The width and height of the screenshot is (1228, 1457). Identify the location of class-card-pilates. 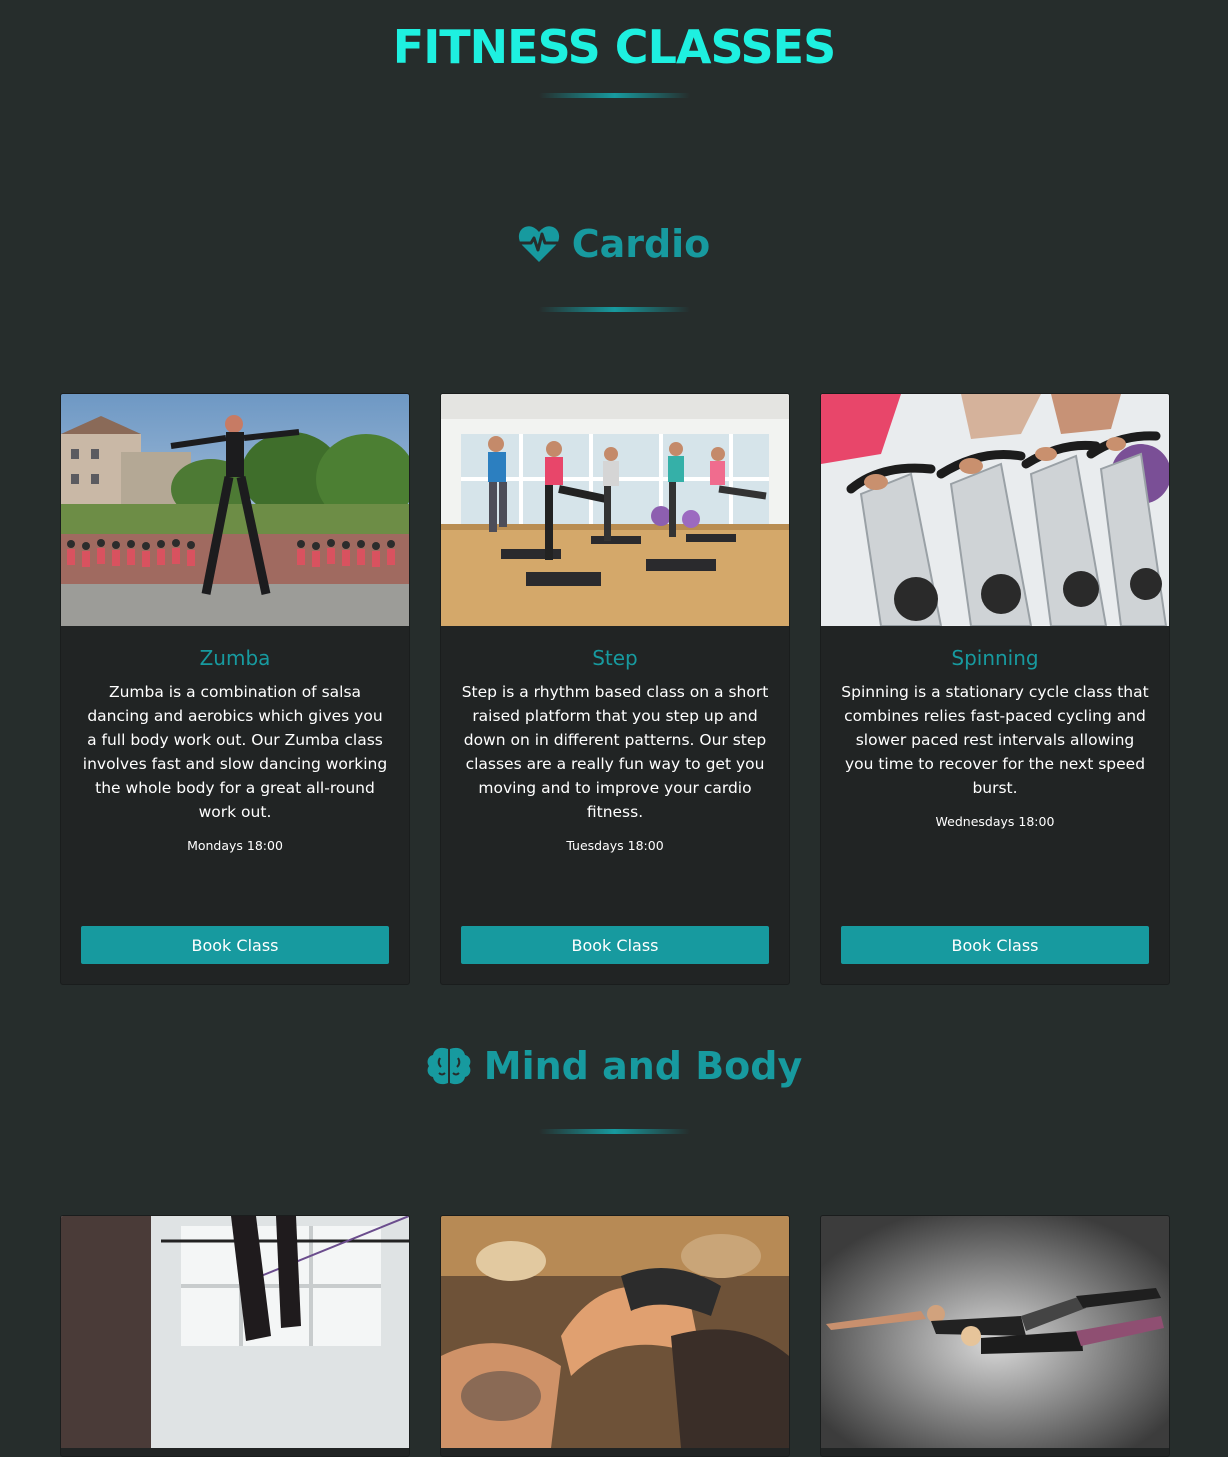
(235, 1336).